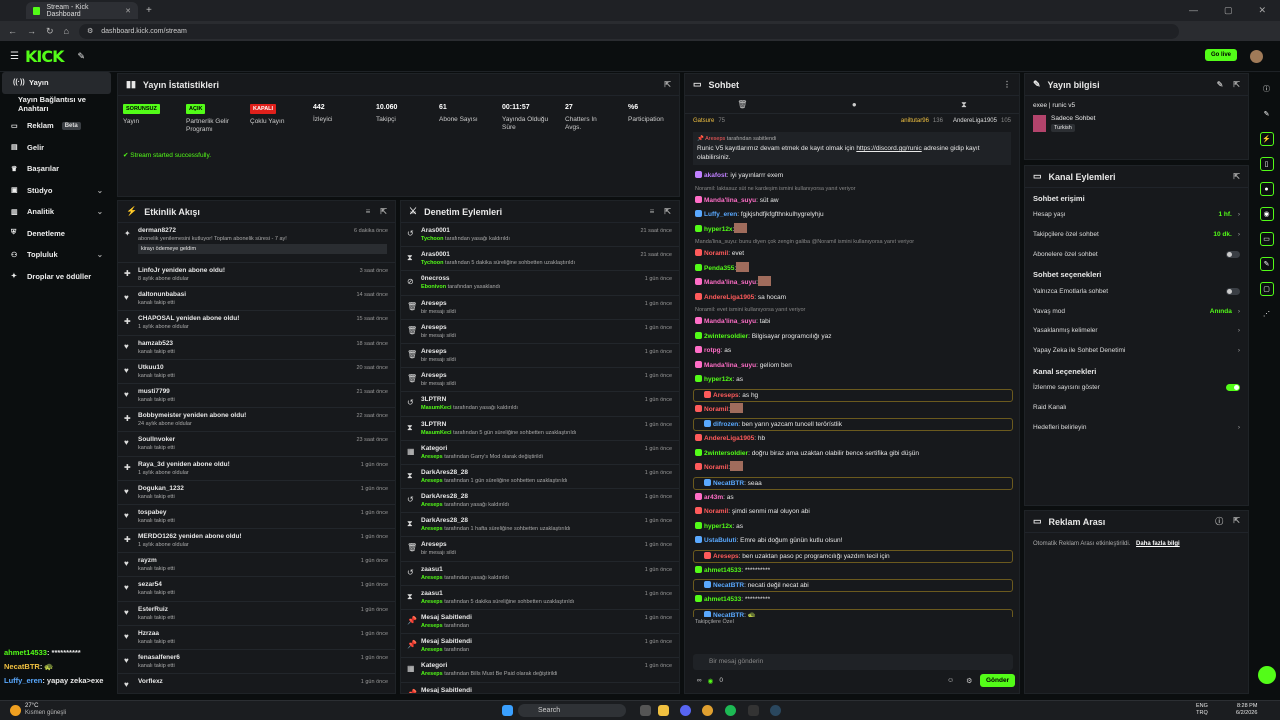 This screenshot has height=720, width=1280. I want to click on setting-row: Hesap yaşı 1 hf. ›, so click(1136, 215).